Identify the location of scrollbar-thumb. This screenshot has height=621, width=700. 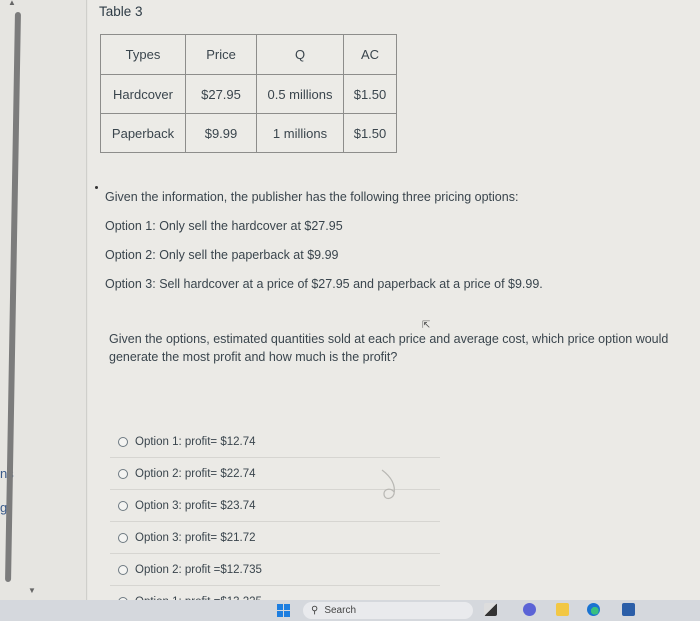
(13, 297).